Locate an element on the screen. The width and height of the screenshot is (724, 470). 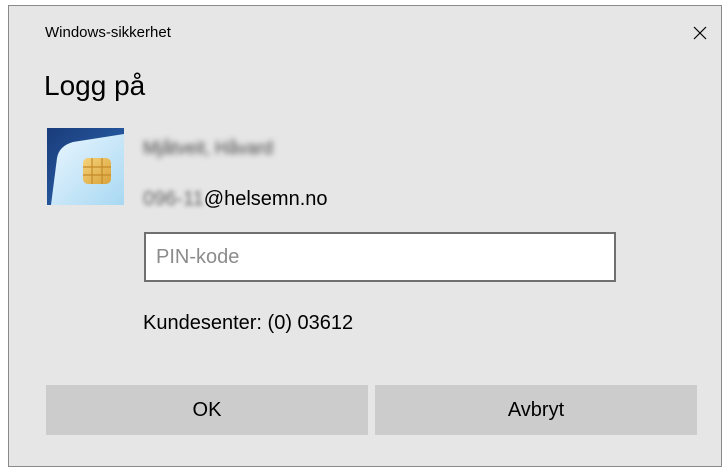
email-domain: @helsemn.no is located at coordinates (265, 199).